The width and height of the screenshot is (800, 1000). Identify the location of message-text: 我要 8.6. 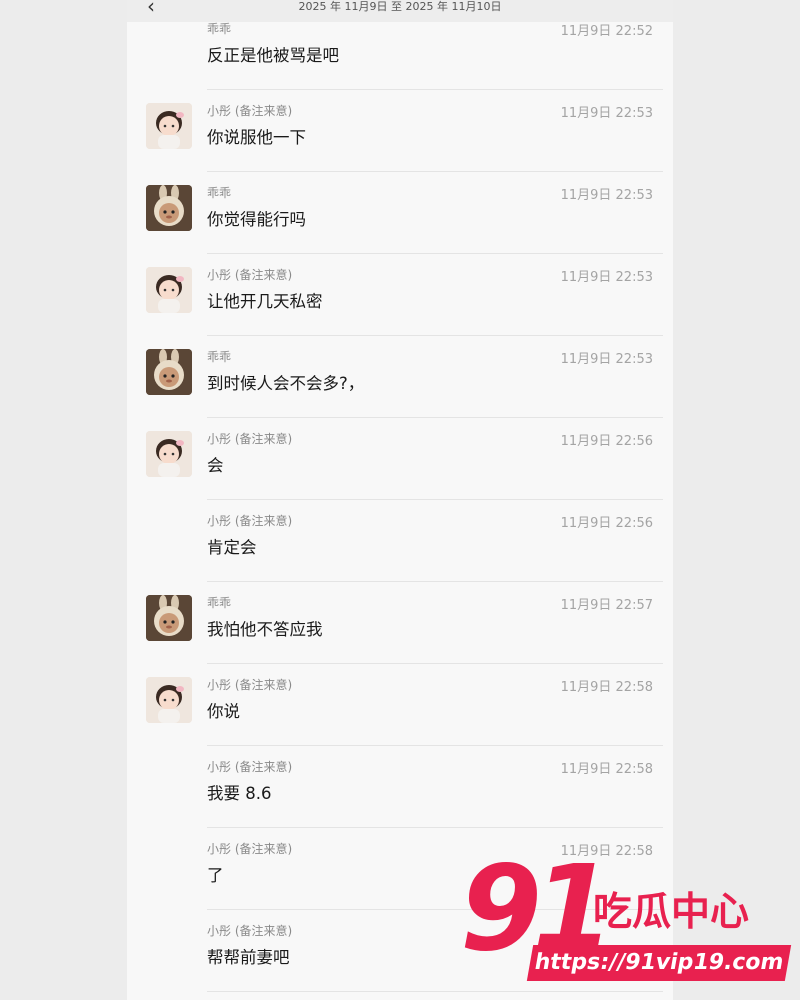
(239, 793).